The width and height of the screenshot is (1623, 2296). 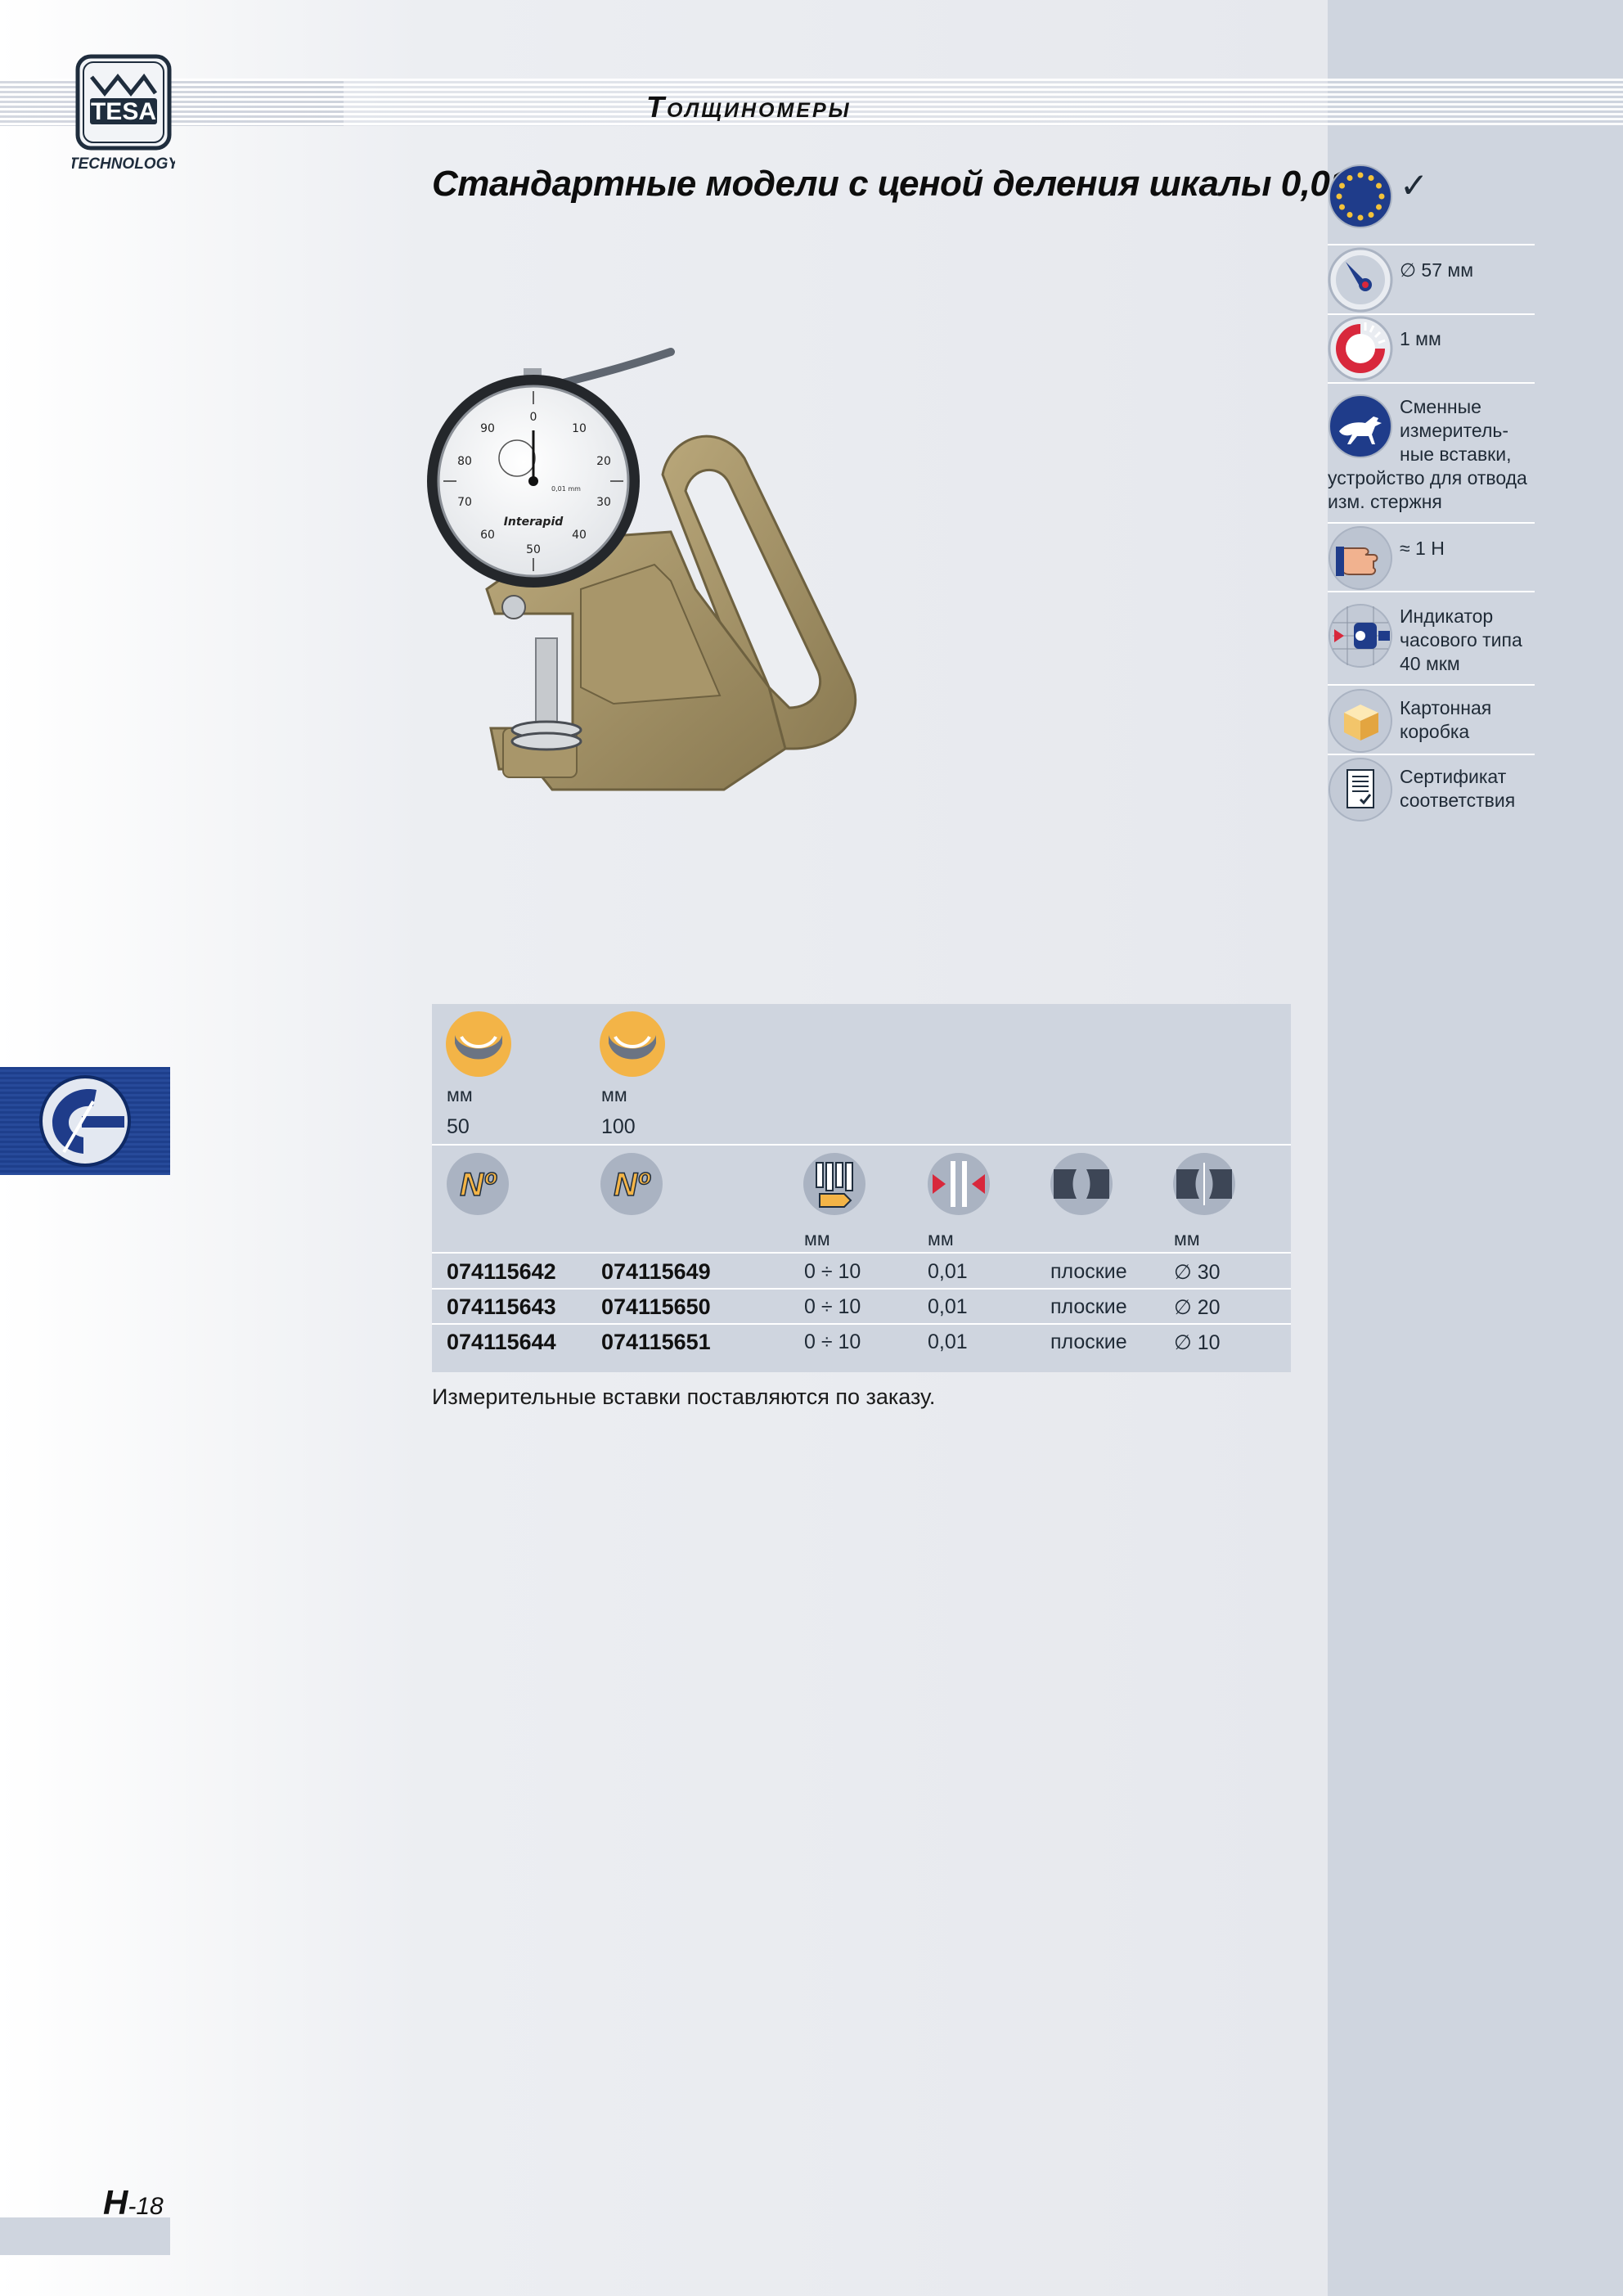 I want to click on dial-number-30: 30, so click(x=603, y=502).